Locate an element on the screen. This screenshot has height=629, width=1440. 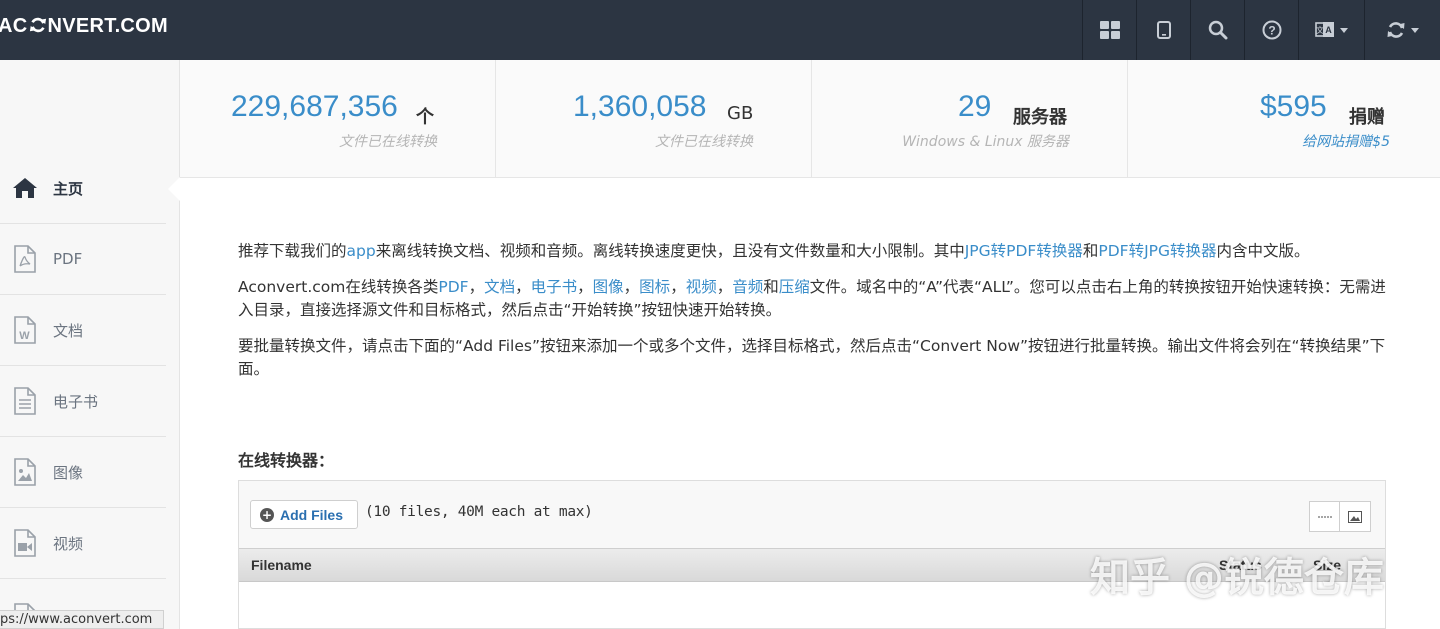
stat-gb-converted: 1,360,058 GB 文件已在线转换 is located at coordinates (654, 119).